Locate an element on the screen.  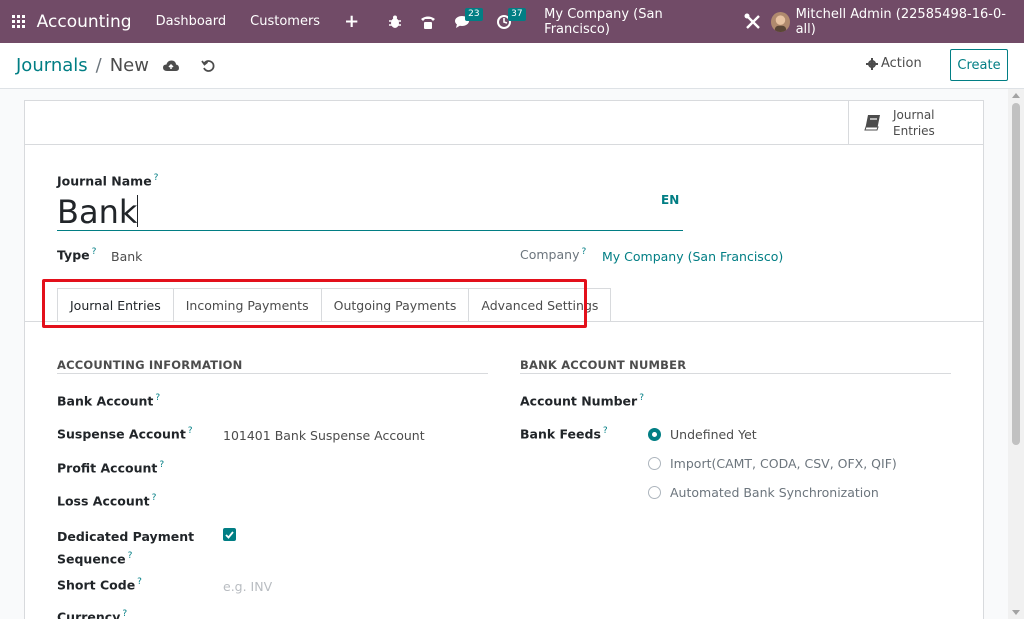
type-label: Type? is located at coordinates (77, 255).